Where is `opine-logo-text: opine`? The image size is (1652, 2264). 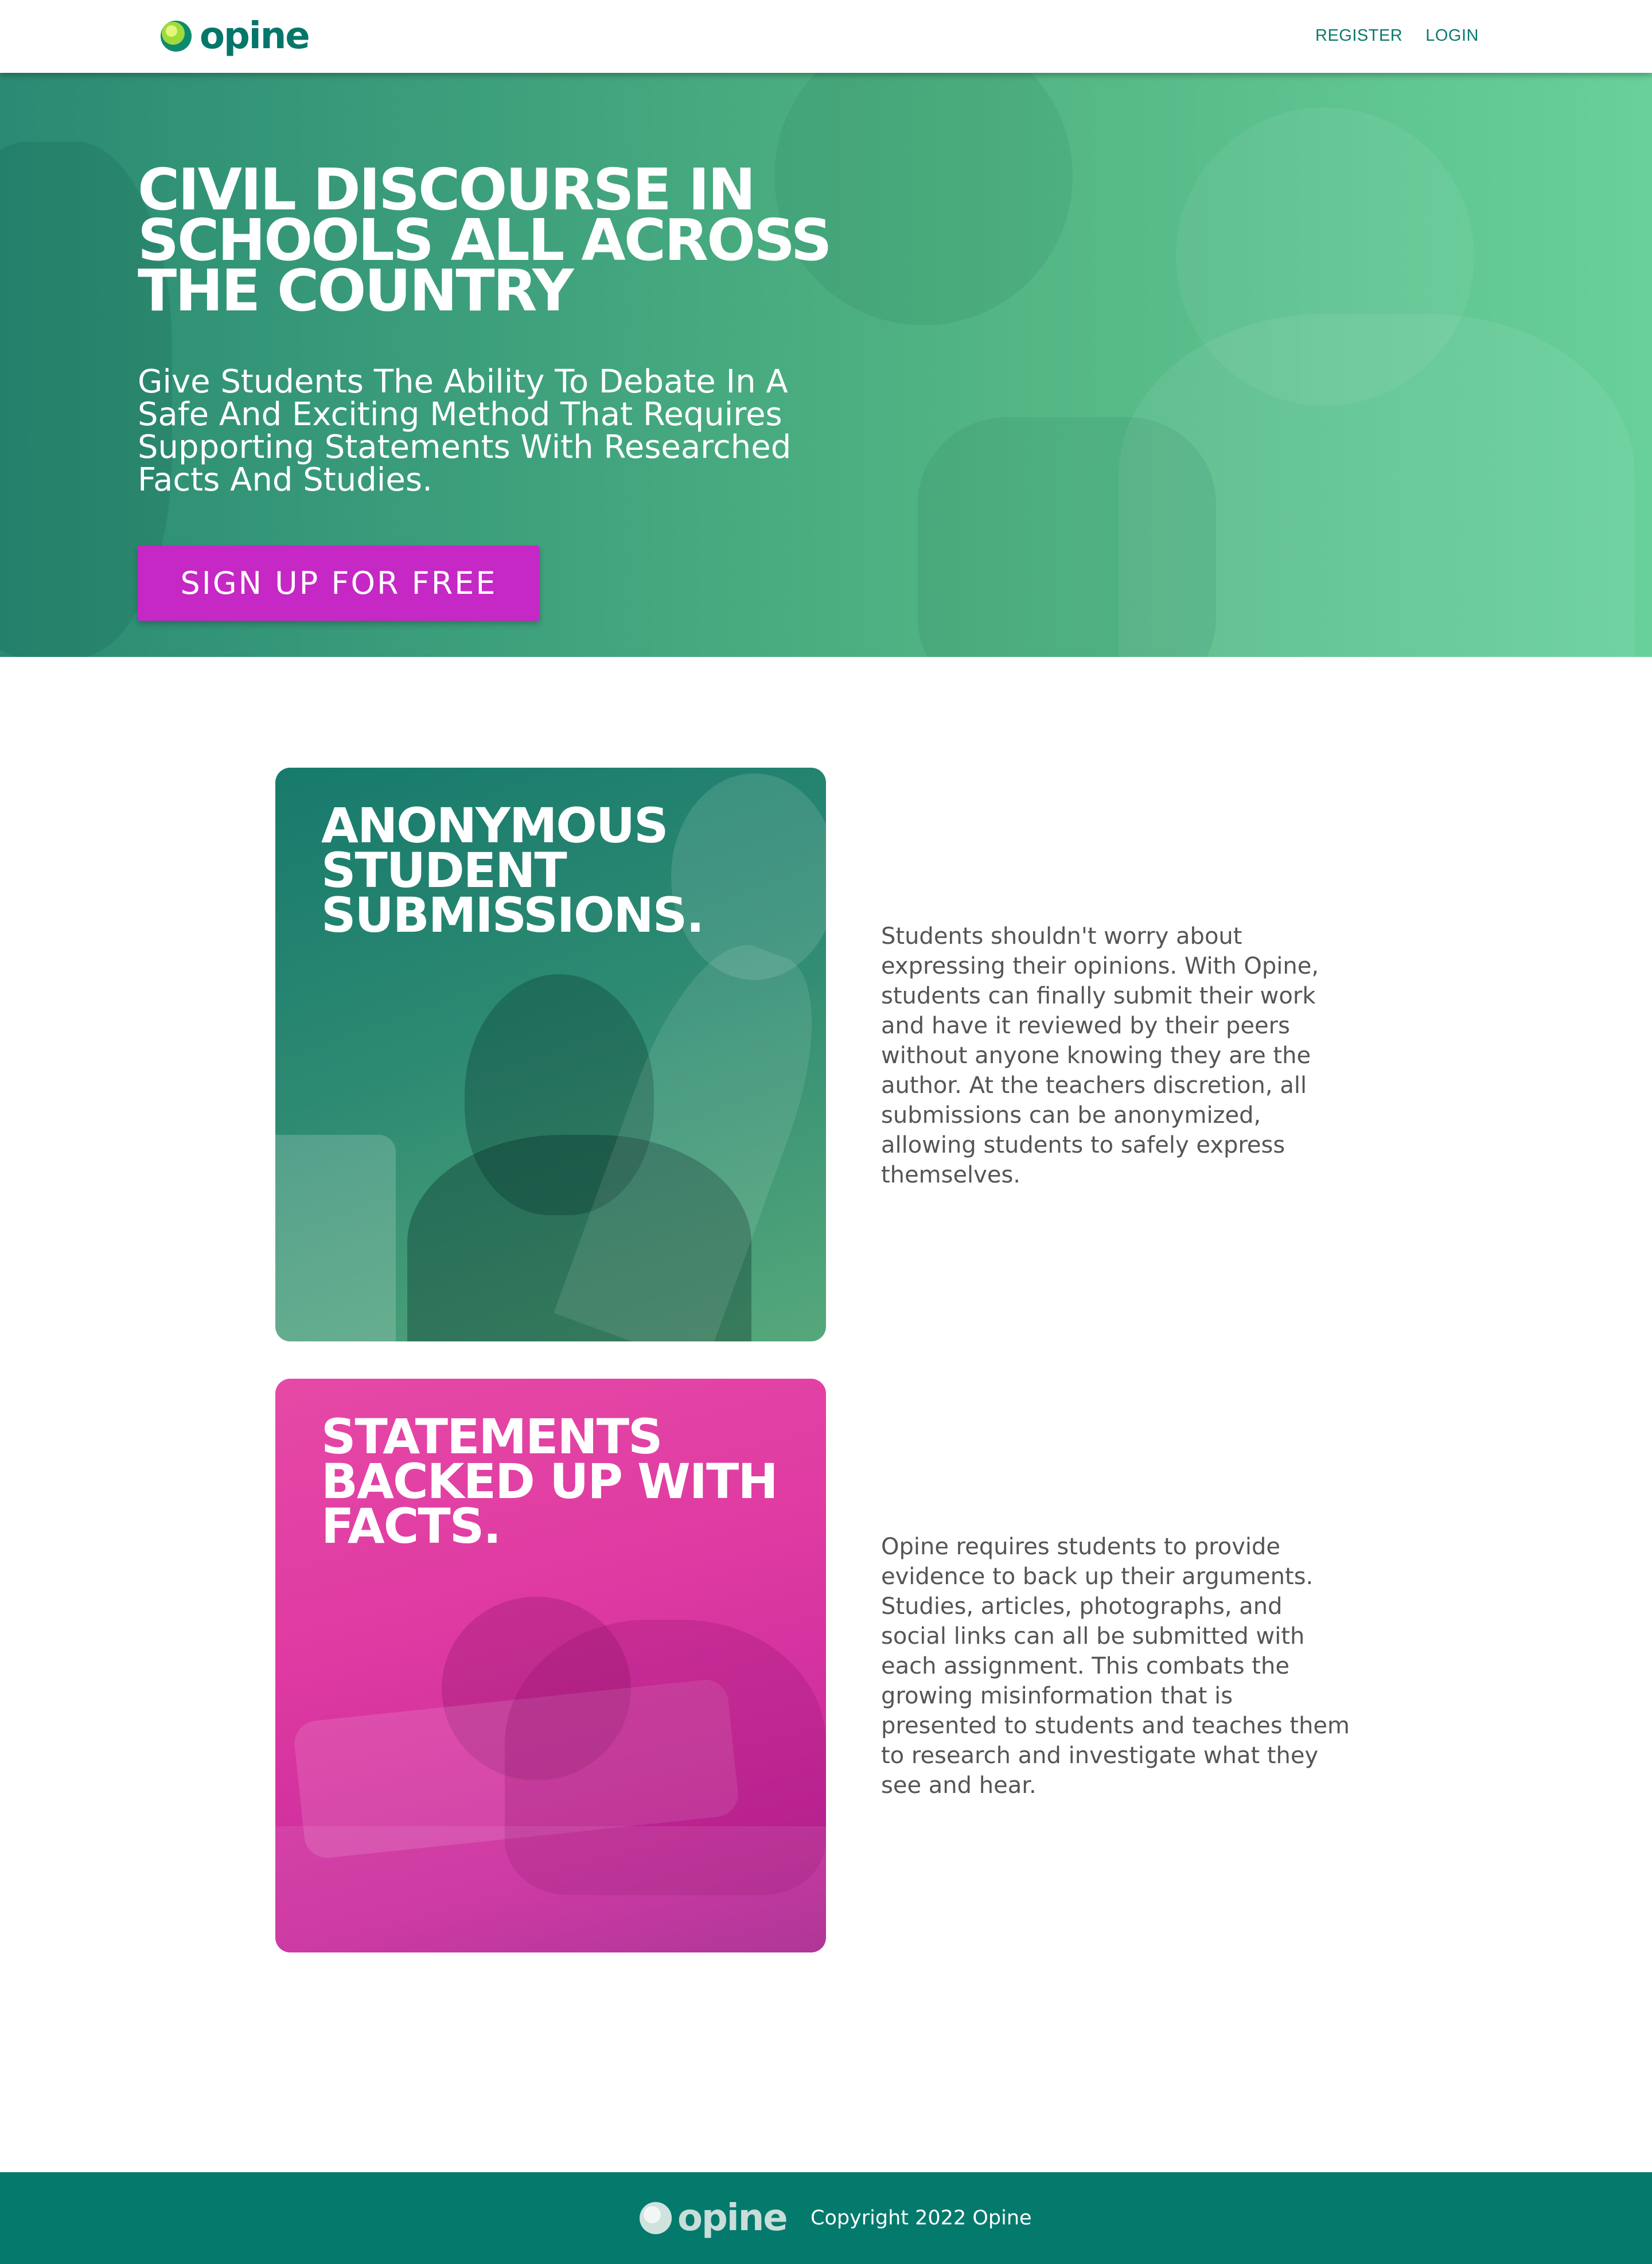 opine-logo-text: opine is located at coordinates (255, 36).